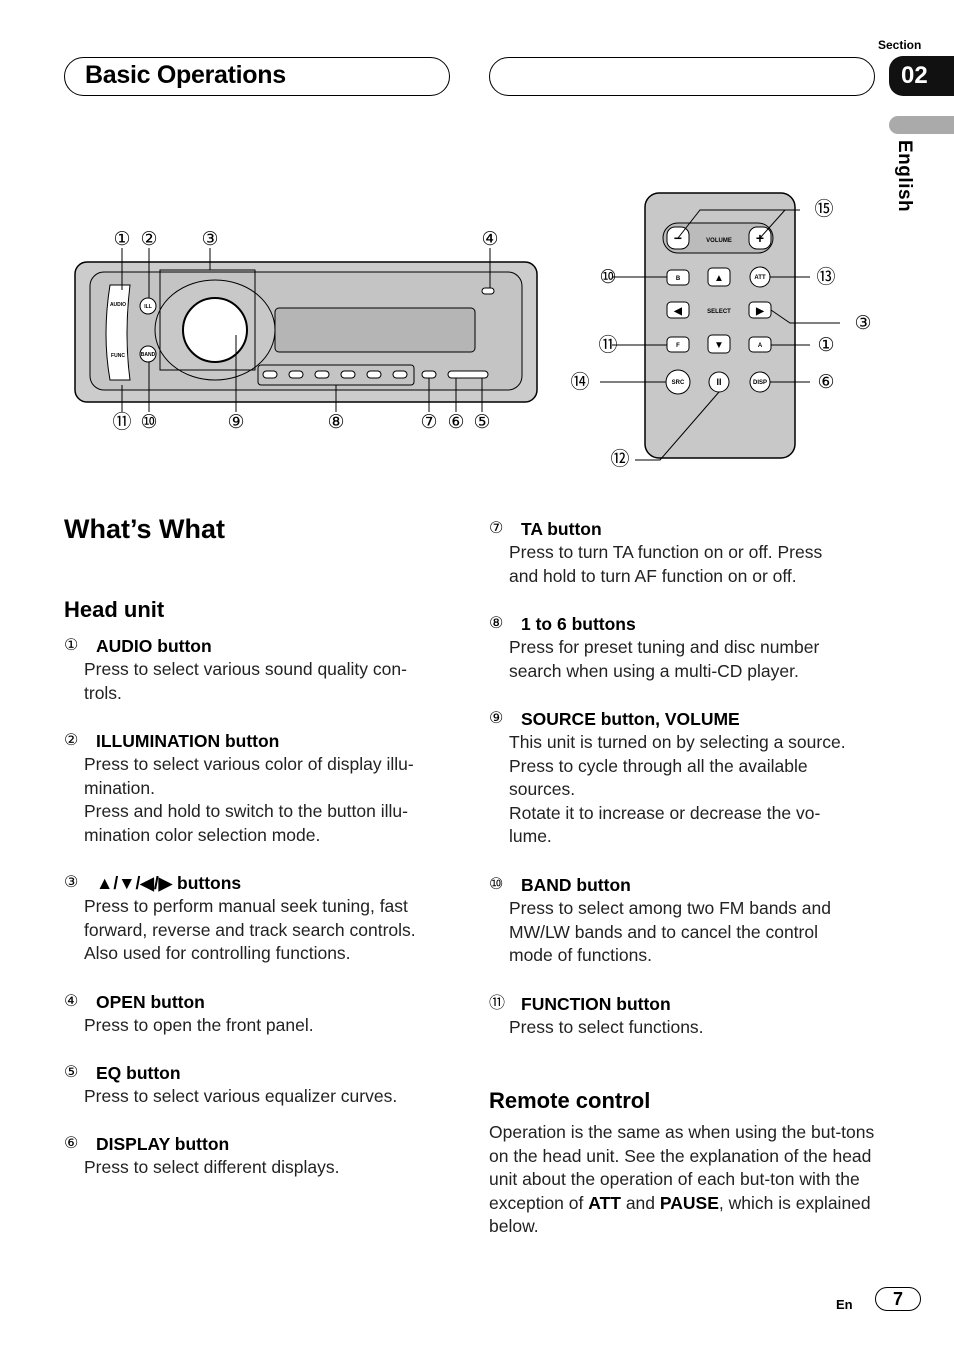  I want to click on main-title: What’s What, so click(144, 529).